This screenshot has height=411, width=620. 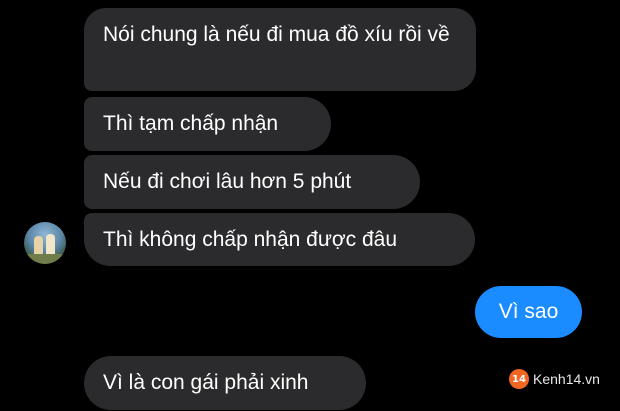 I want to click on message-bubble-received: Nếu đi chơi lâu hơn 5 phút, so click(x=252, y=182).